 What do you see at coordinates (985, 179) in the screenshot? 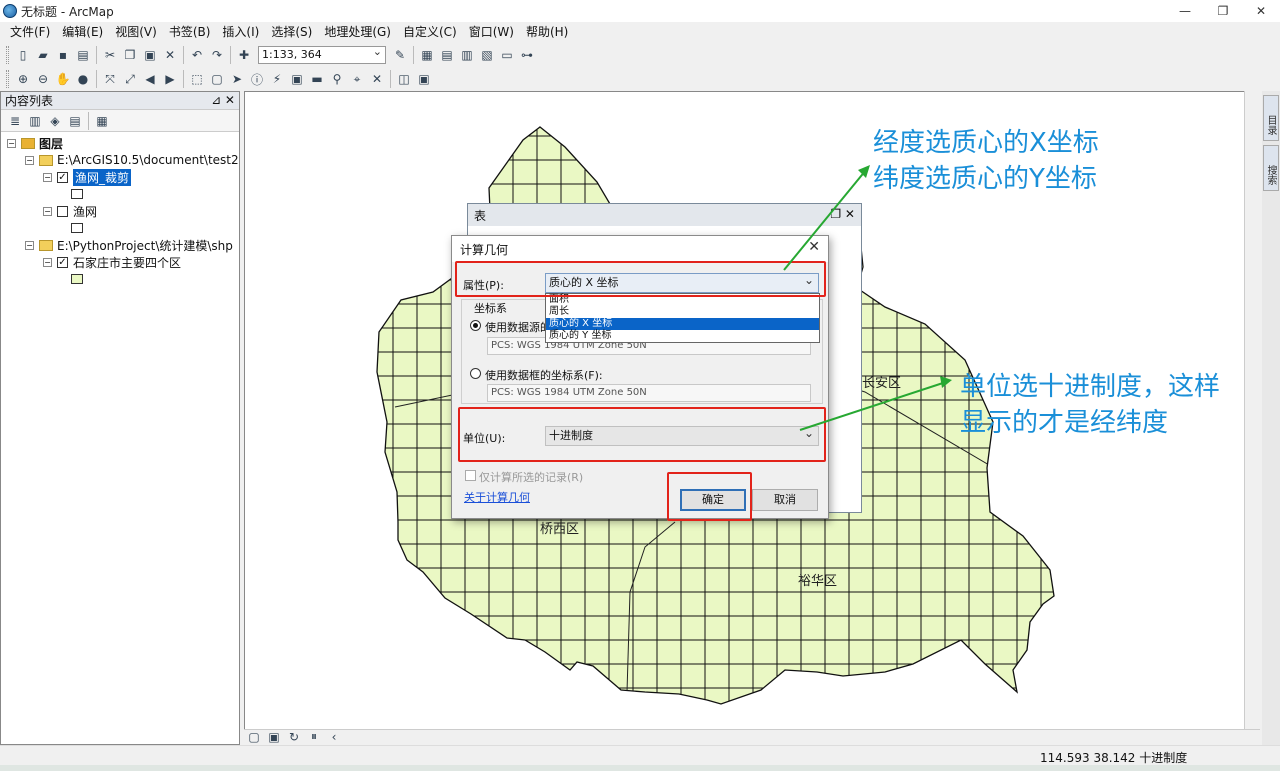
I see `annotation-latitude: 纬度选质心的Y坐标` at bounding box center [985, 179].